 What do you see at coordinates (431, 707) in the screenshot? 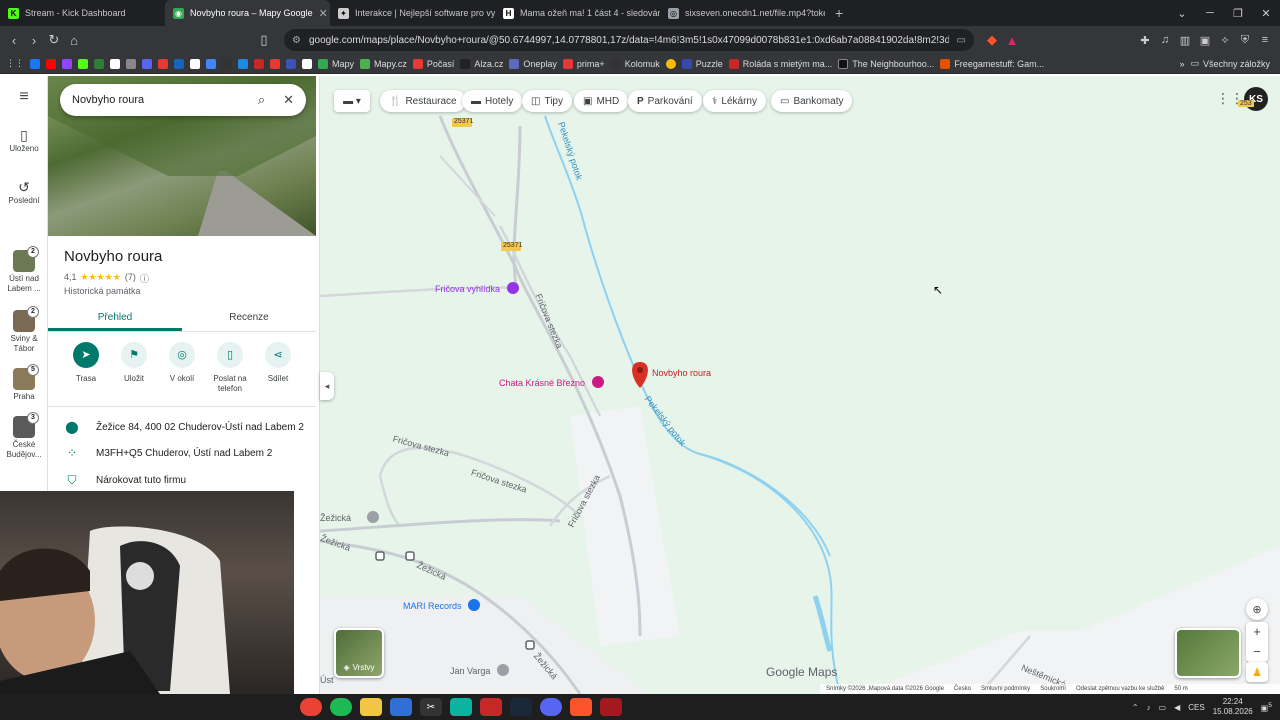
I see `capcut-taskbar-icon: ✂` at bounding box center [431, 707].